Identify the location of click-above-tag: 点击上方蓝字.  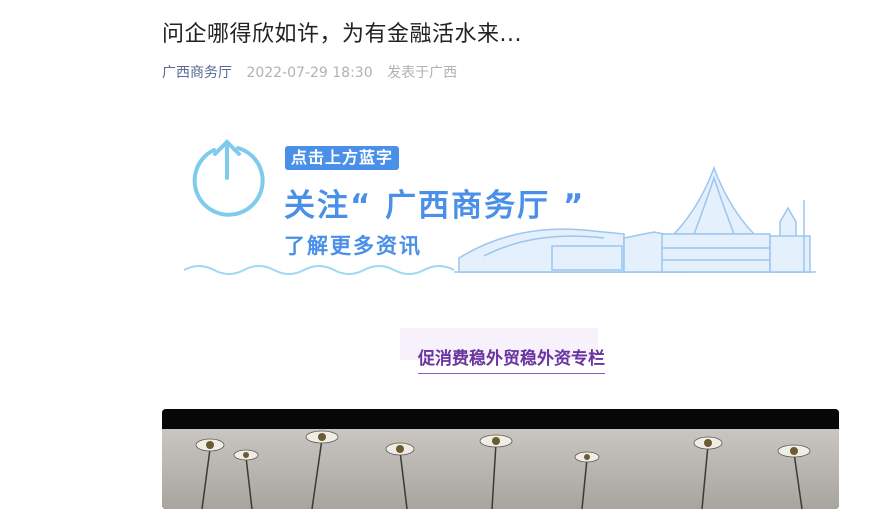
(342, 158).